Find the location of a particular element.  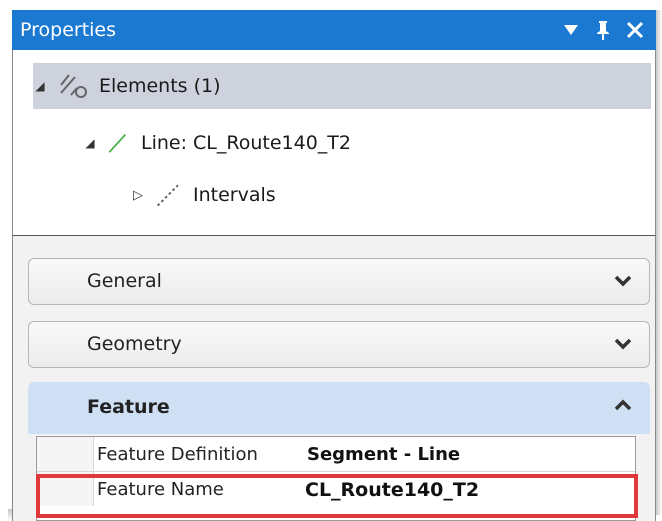

dashed-line-icon is located at coordinates (168, 195).